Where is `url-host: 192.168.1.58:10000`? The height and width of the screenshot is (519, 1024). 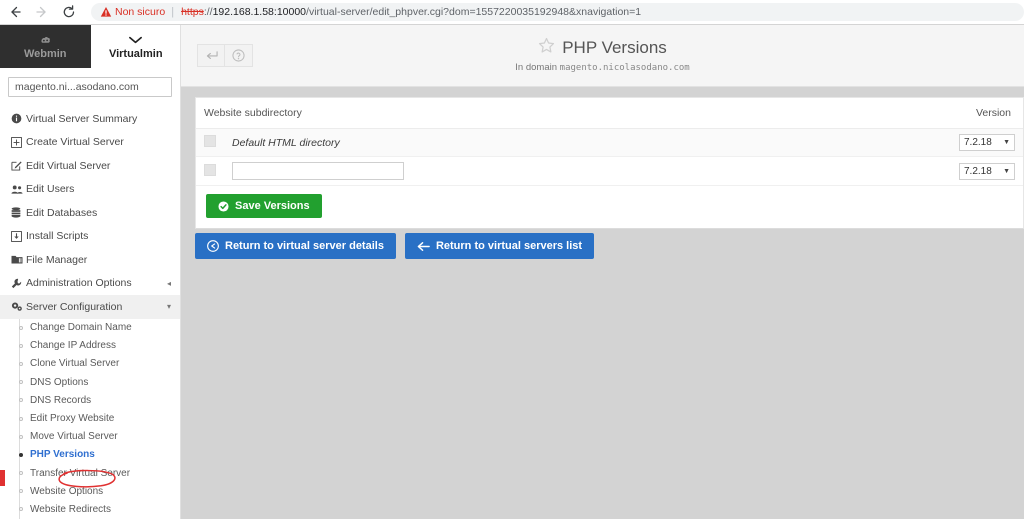 url-host: 192.168.1.58:10000 is located at coordinates (259, 12).